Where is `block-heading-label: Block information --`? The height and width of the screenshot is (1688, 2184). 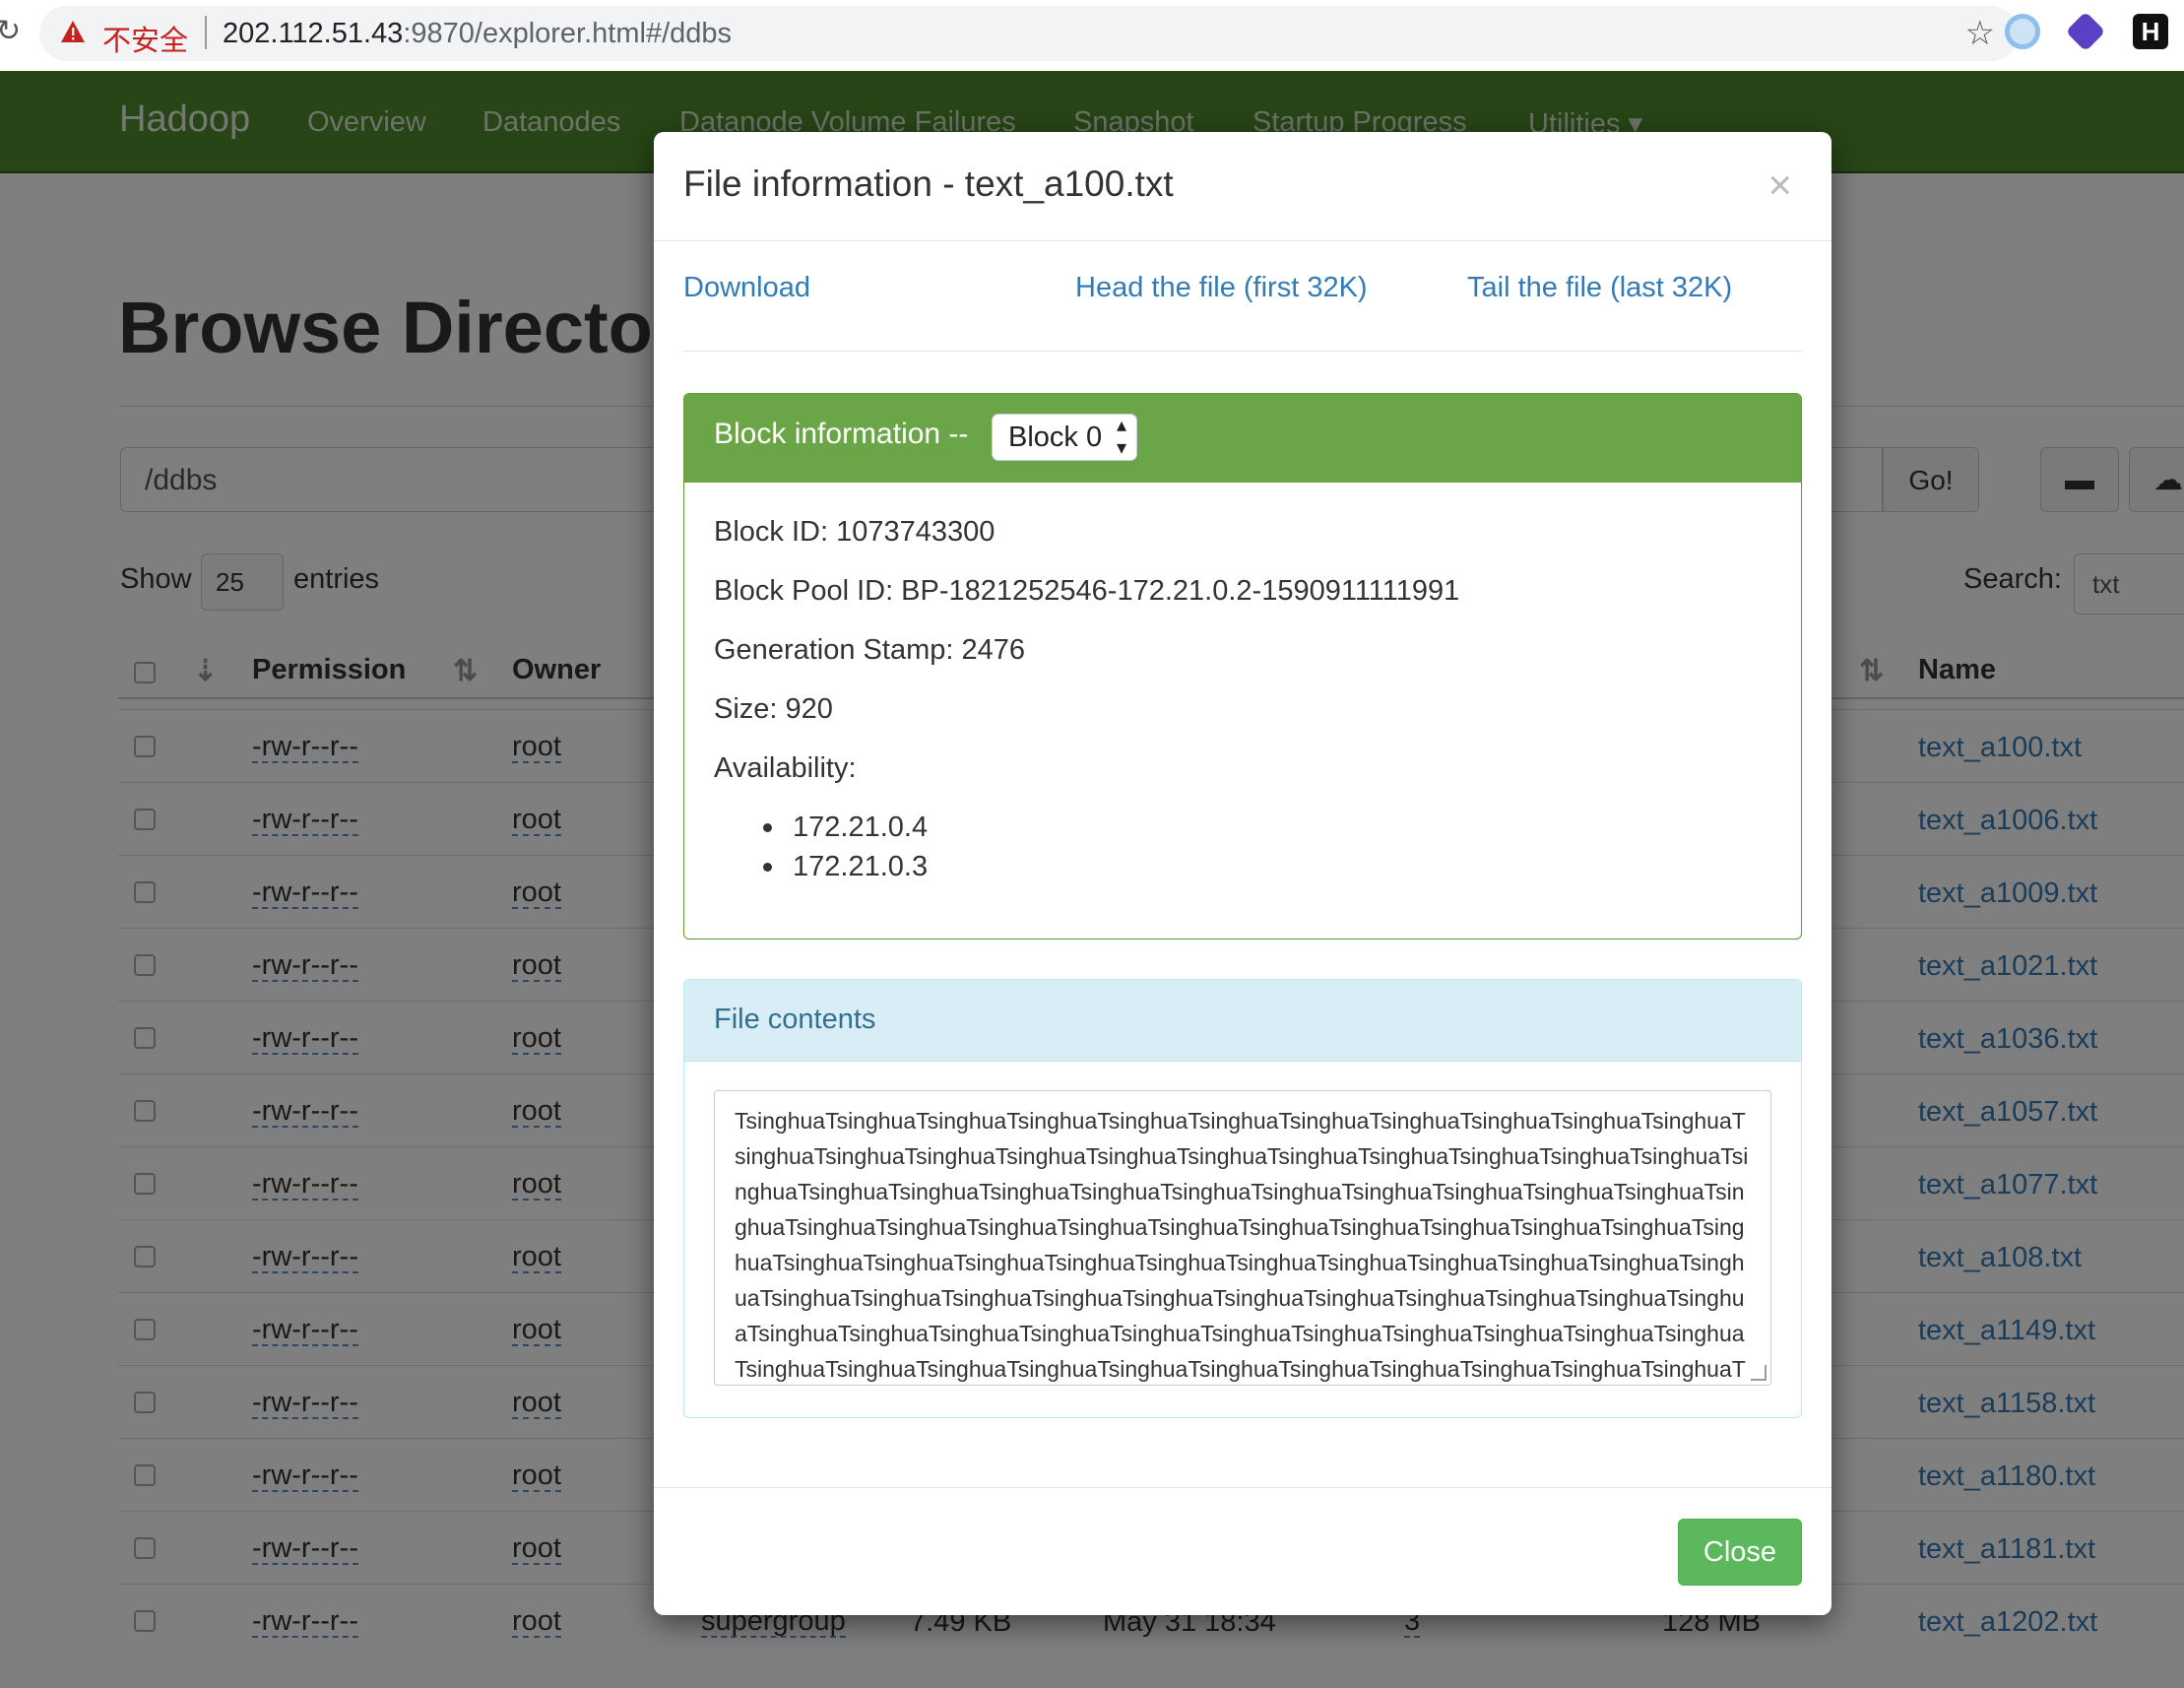
block-heading-label: Block information -- is located at coordinates (841, 434).